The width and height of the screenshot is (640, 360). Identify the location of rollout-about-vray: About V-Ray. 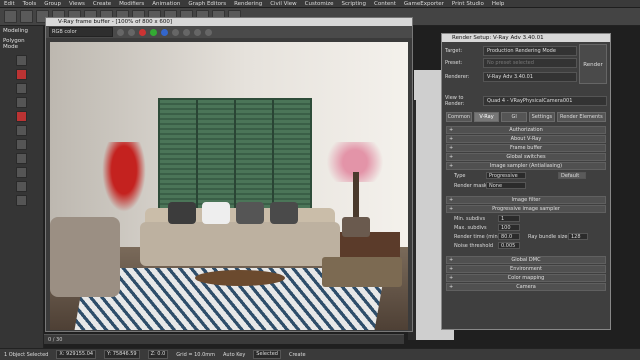
(526, 139).